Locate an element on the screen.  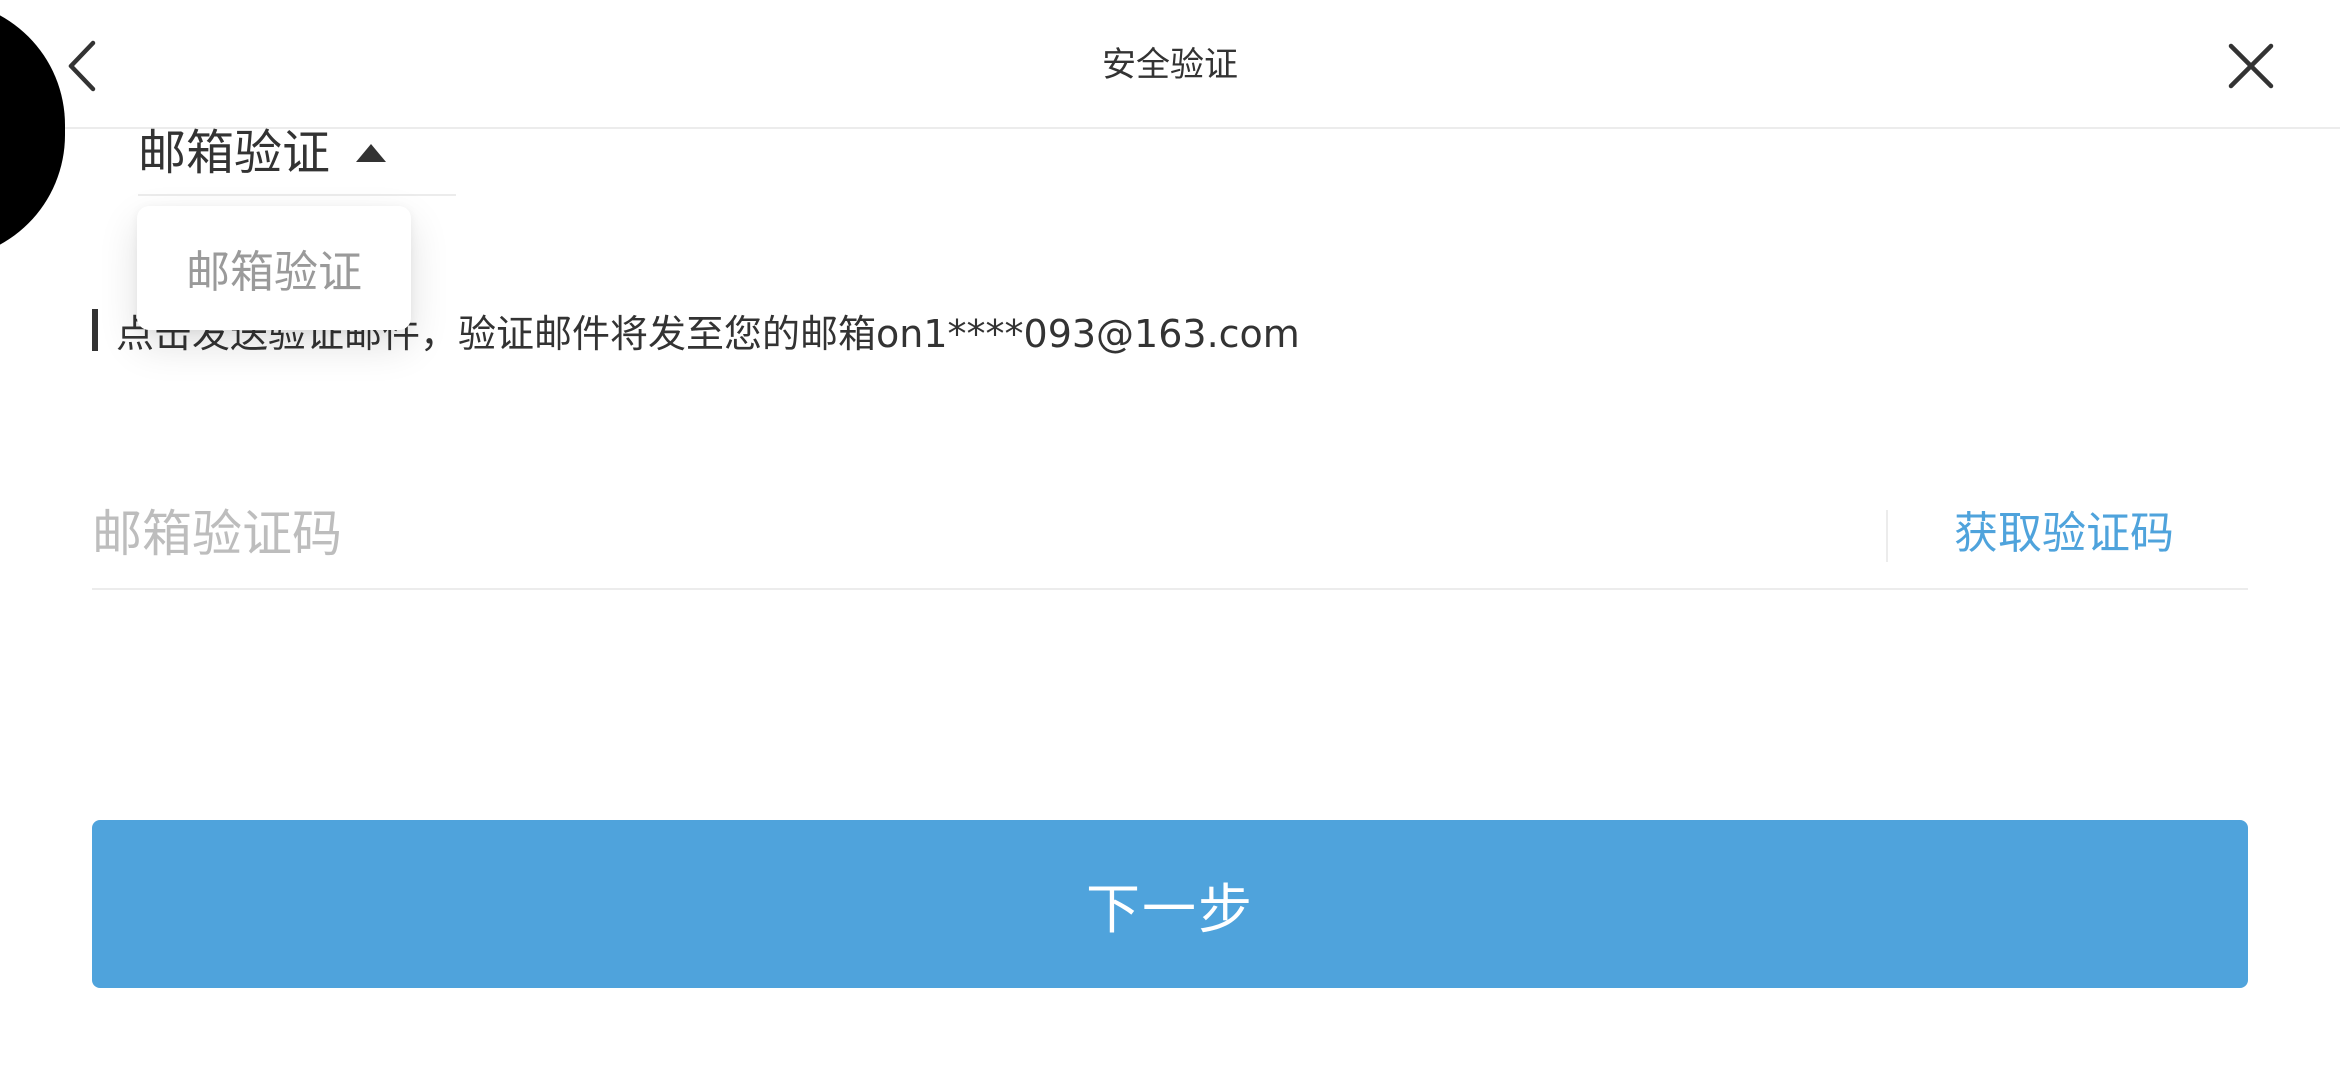
code-input-row: 获取验证码 is located at coordinates (1170, 530).